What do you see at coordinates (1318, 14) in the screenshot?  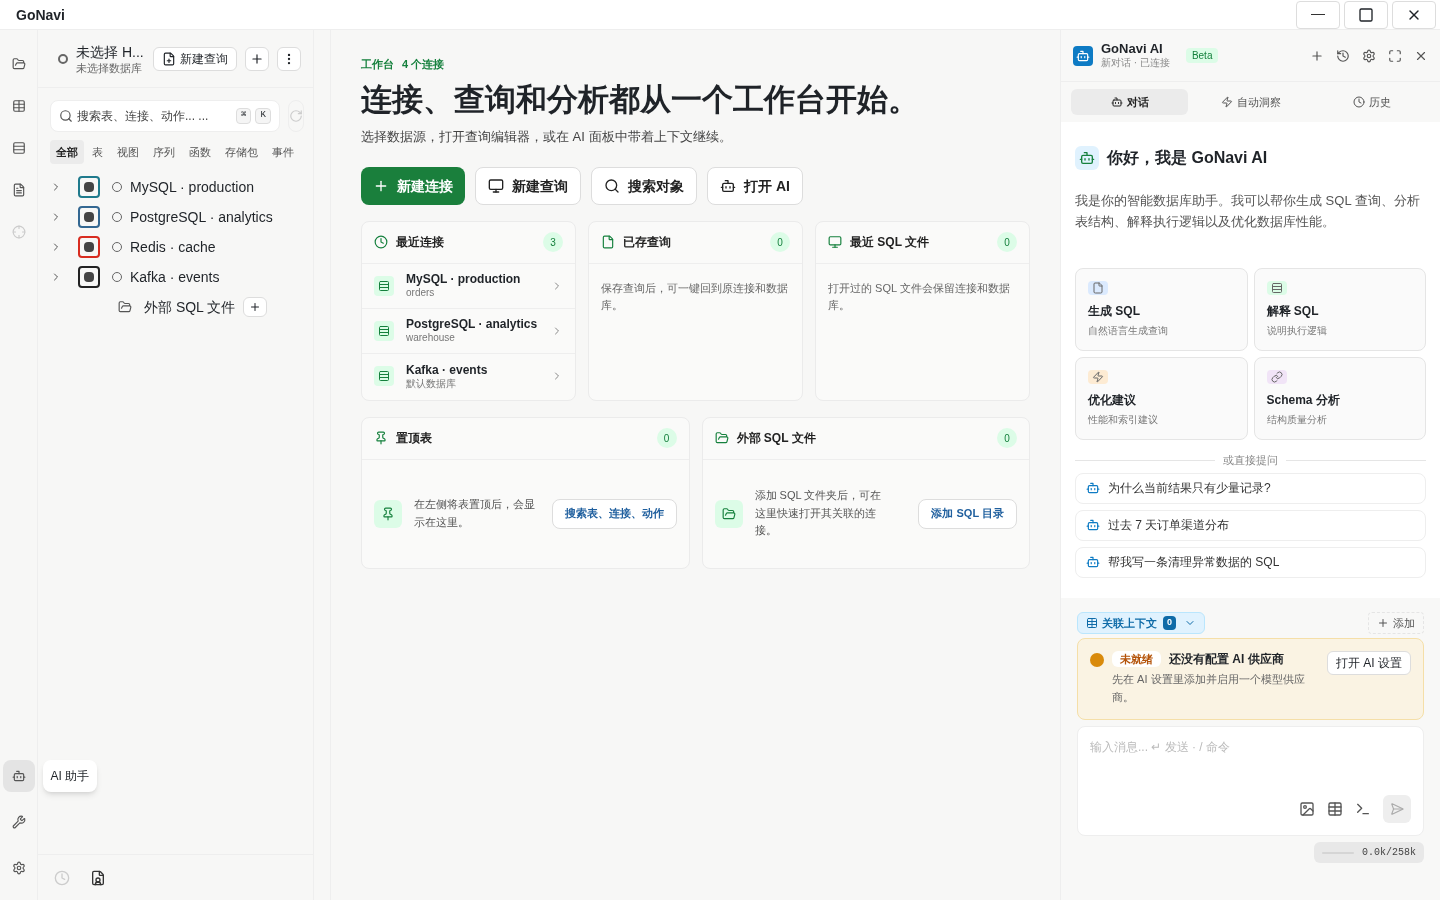 I see `minimize-icon` at bounding box center [1318, 14].